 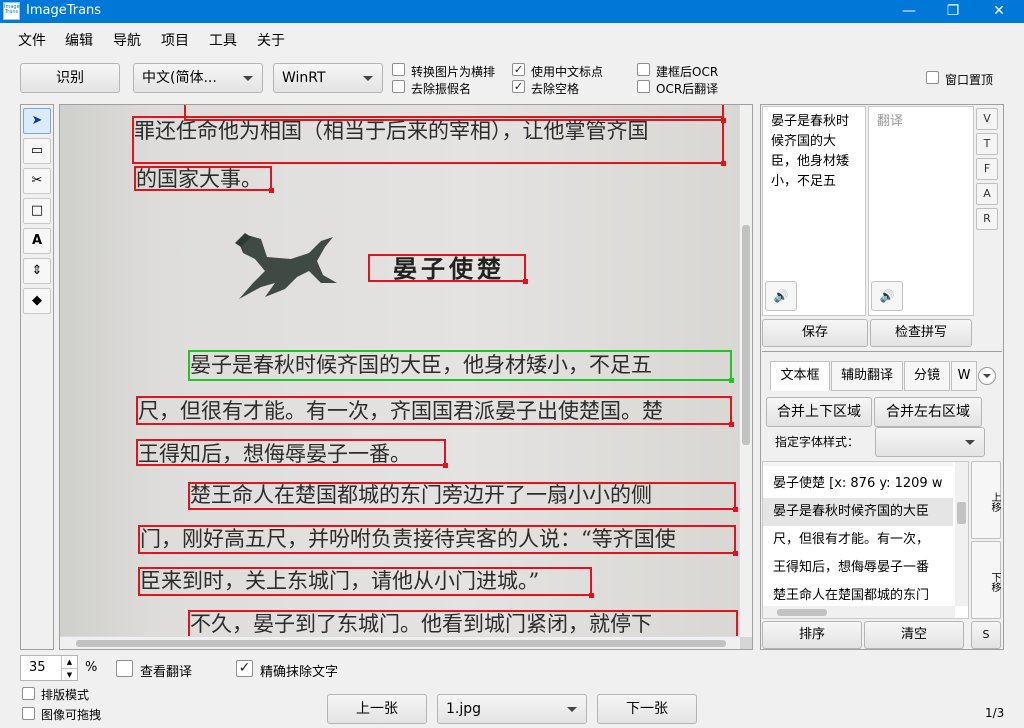 What do you see at coordinates (858, 568) in the screenshot?
I see `list-item: 王得知后，想侮辱晏子一番` at bounding box center [858, 568].